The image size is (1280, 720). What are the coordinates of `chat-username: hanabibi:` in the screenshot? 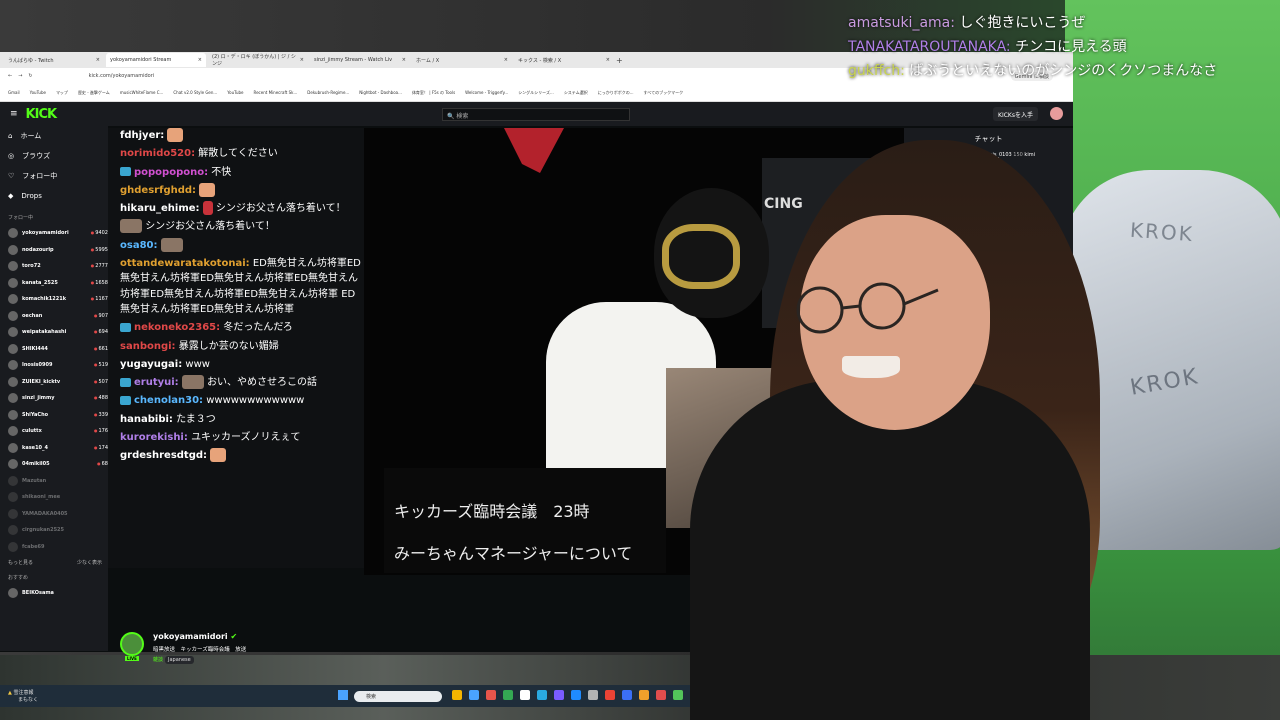 It's located at (146, 419).